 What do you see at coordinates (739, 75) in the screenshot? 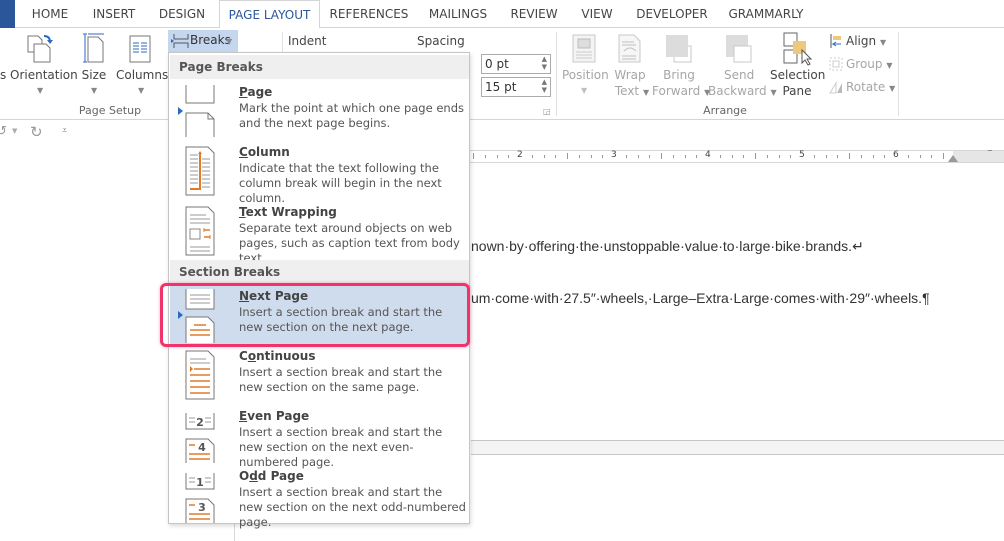
I see `send-backward-button-line1: Send` at bounding box center [739, 75].